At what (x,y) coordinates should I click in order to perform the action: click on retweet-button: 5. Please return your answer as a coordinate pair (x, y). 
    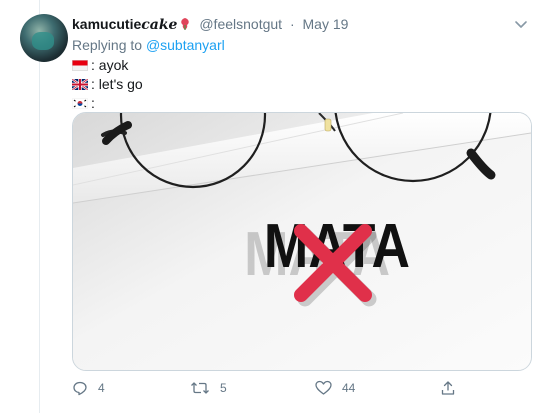
    Looking at the image, I should click on (208, 388).